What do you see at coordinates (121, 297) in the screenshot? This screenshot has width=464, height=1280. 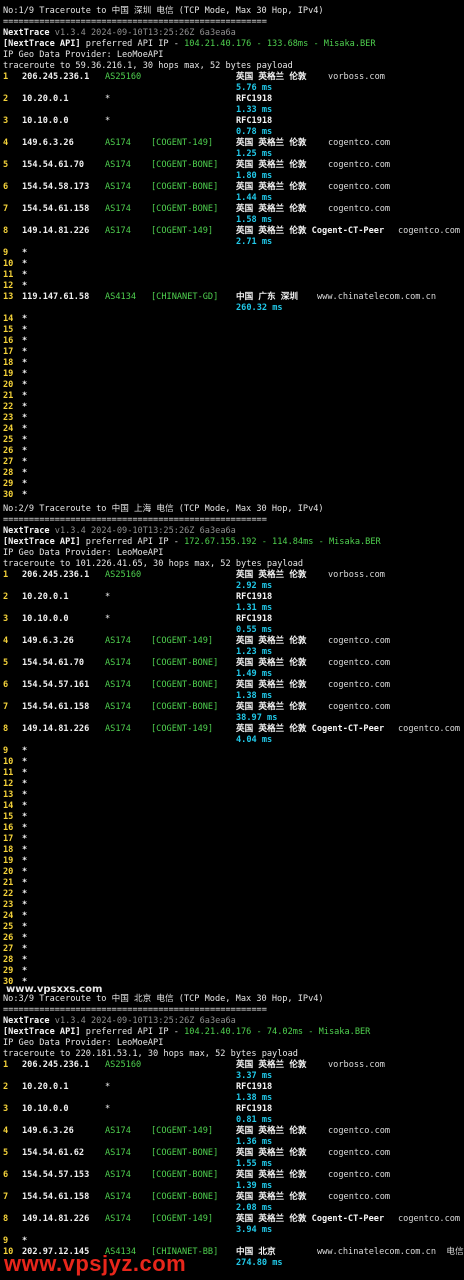 I see `hop-asn: AS4134` at bounding box center [121, 297].